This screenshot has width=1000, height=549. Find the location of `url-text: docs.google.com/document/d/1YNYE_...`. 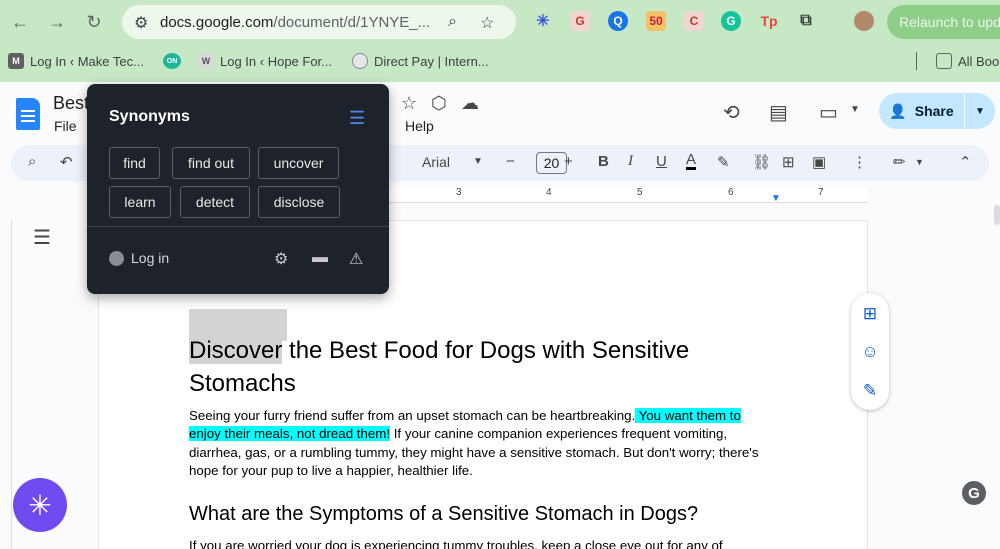

url-text: docs.google.com/document/d/1YNYE_... is located at coordinates (295, 22).